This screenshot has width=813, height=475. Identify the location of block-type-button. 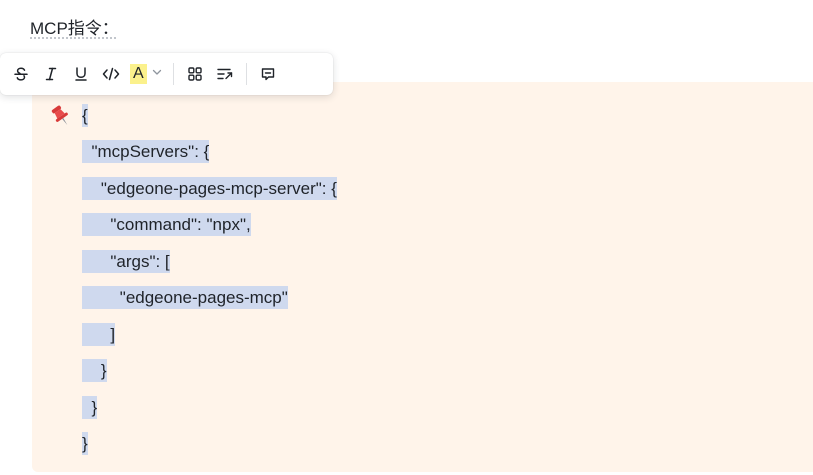
(195, 74).